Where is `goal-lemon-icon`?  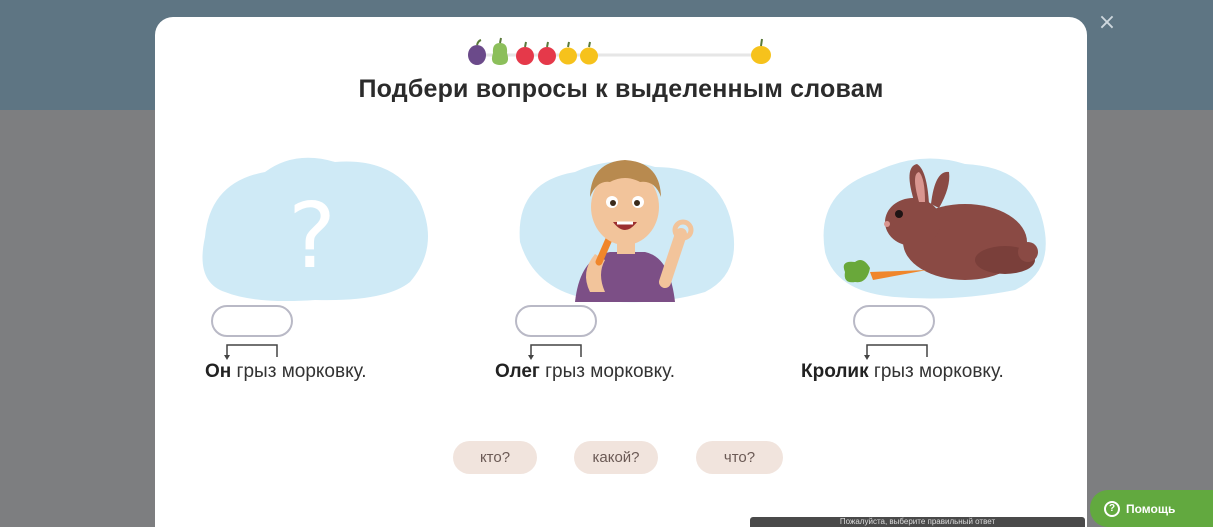
goal-lemon-icon is located at coordinates (761, 51).